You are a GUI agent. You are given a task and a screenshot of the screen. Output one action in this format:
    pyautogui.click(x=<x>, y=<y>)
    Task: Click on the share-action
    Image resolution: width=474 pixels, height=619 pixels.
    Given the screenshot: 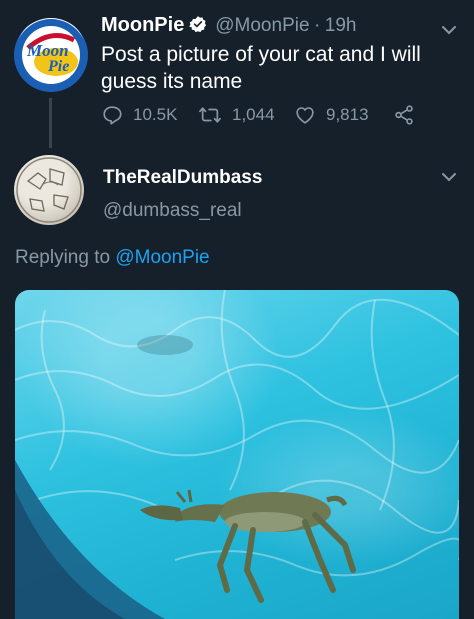 What is the action you would take?
    pyautogui.click(x=409, y=115)
    